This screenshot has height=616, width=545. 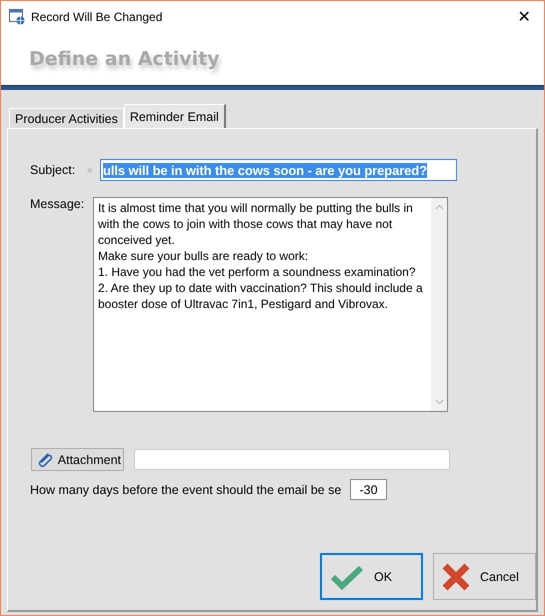 What do you see at coordinates (439, 207) in the screenshot?
I see `scroll-up-icon` at bounding box center [439, 207].